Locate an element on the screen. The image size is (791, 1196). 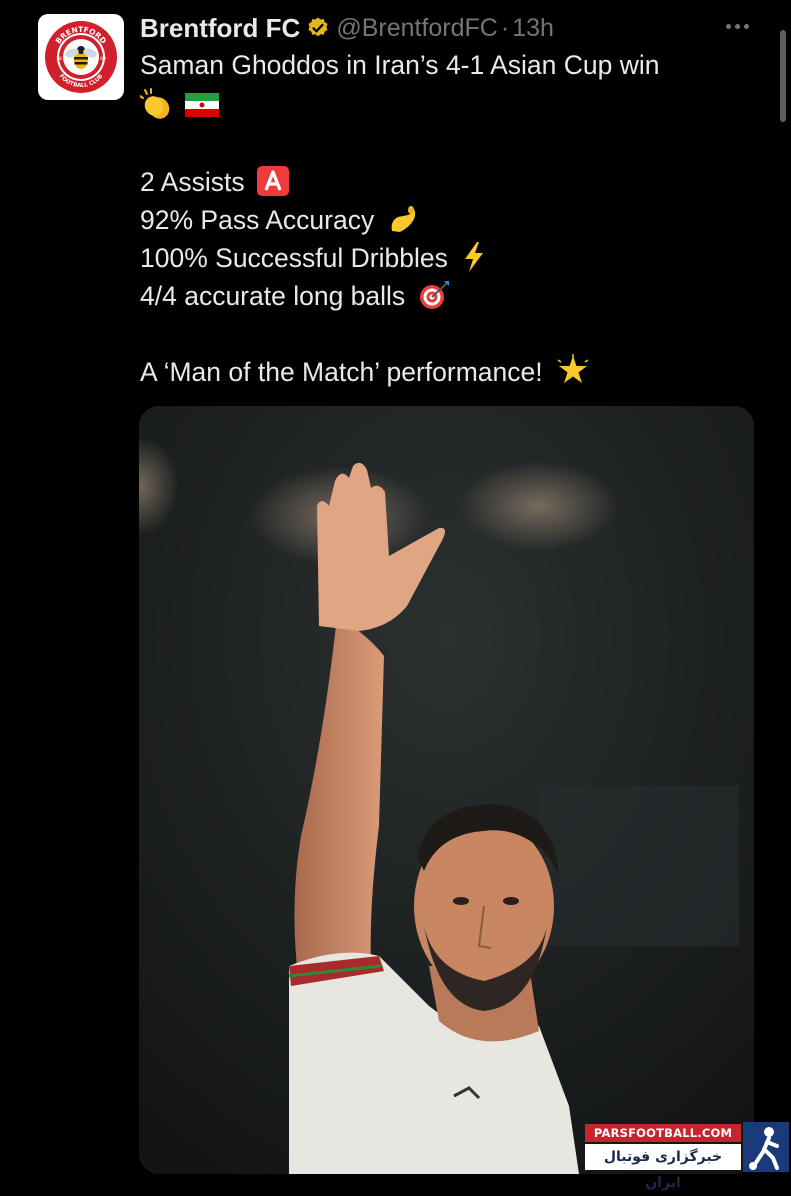
avatar: BRENTFORD FOOTBALL CLUB 18 89 is located at coordinates (81, 57).